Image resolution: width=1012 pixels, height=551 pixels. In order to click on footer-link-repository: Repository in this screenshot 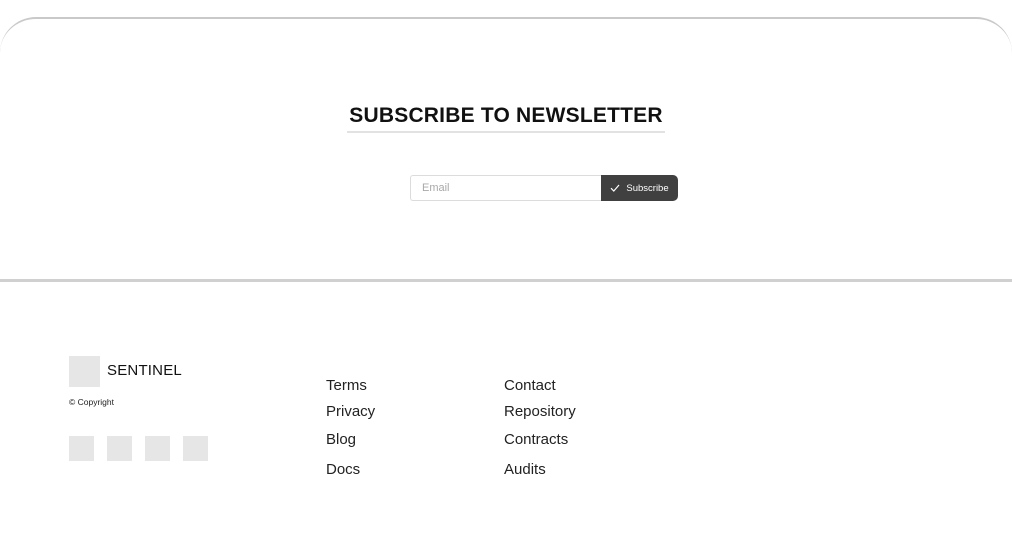, I will do `click(540, 411)`.